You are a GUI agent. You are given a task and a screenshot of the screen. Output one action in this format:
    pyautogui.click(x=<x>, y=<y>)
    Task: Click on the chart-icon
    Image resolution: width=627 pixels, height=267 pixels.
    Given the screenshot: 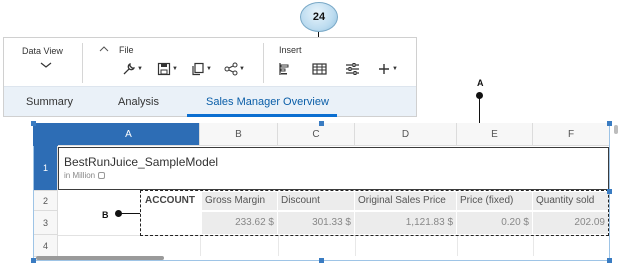 What is the action you would take?
    pyautogui.click(x=284, y=69)
    